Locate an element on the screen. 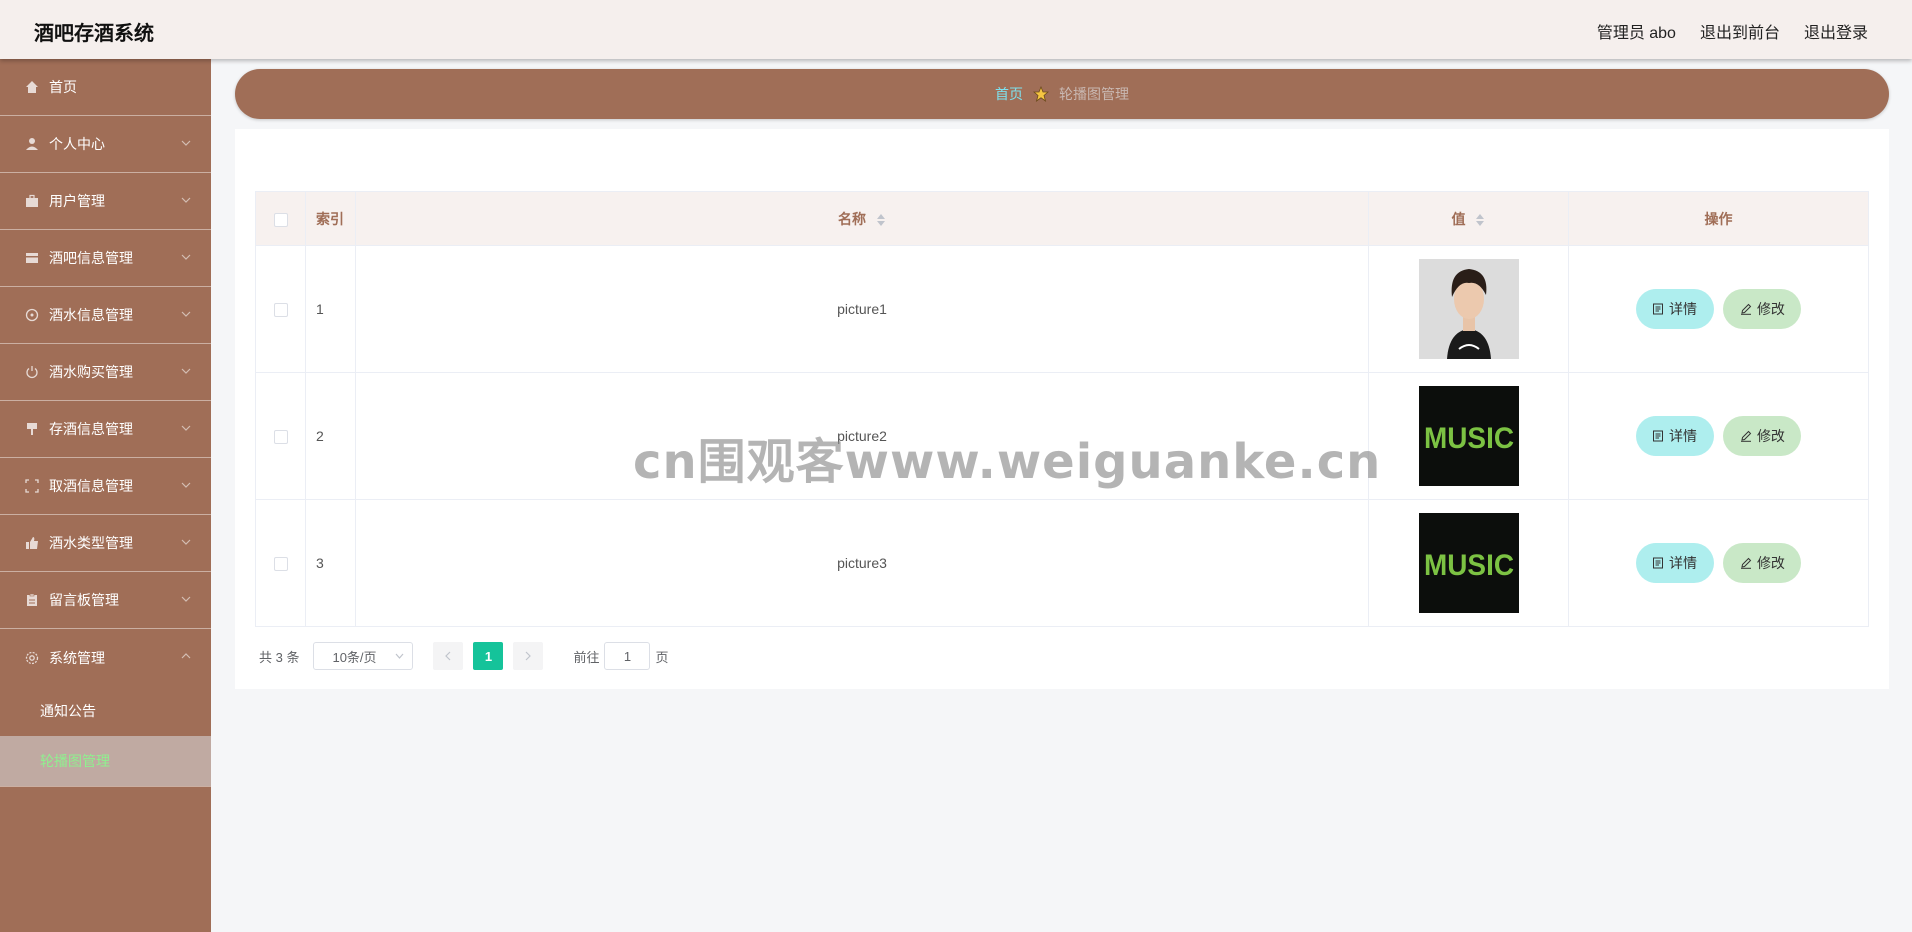  header-name-label: 名称 is located at coordinates (852, 218).